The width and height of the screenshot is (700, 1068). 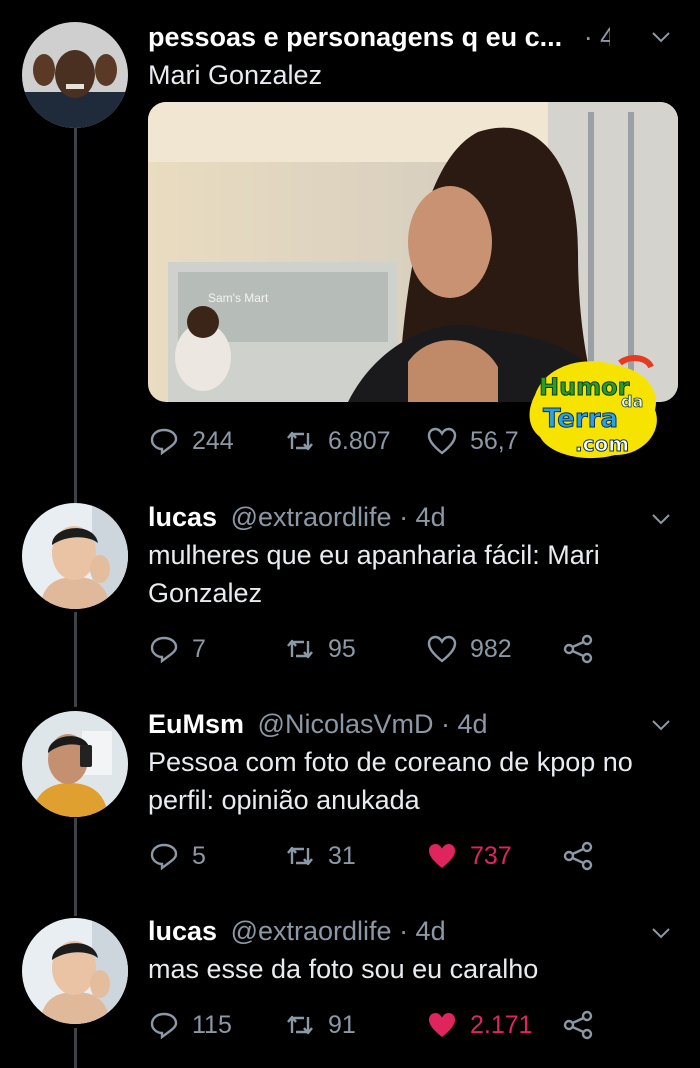 I want to click on tweet-actions: 115 91 2.171, so click(x=404, y=1025).